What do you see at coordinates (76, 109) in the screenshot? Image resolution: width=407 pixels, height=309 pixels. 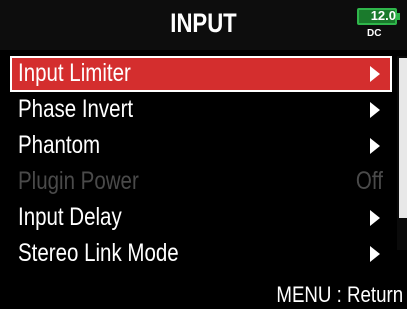 I see `menu-item-label: Phase Invert` at bounding box center [76, 109].